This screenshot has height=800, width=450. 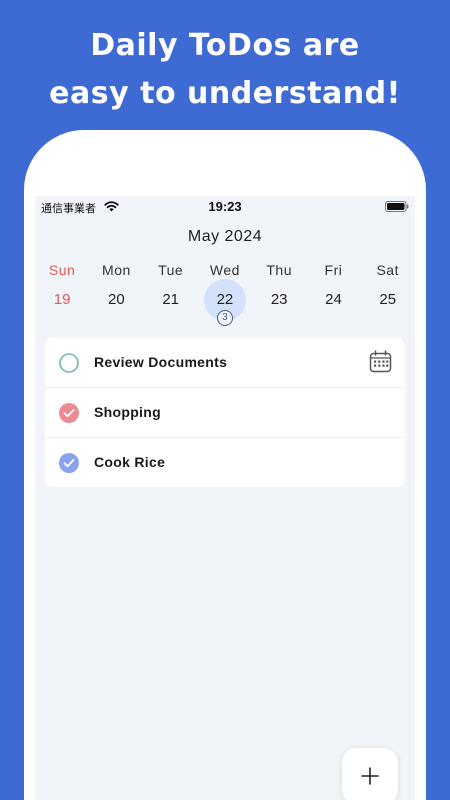 I want to click on date-number: 20, so click(x=116, y=299).